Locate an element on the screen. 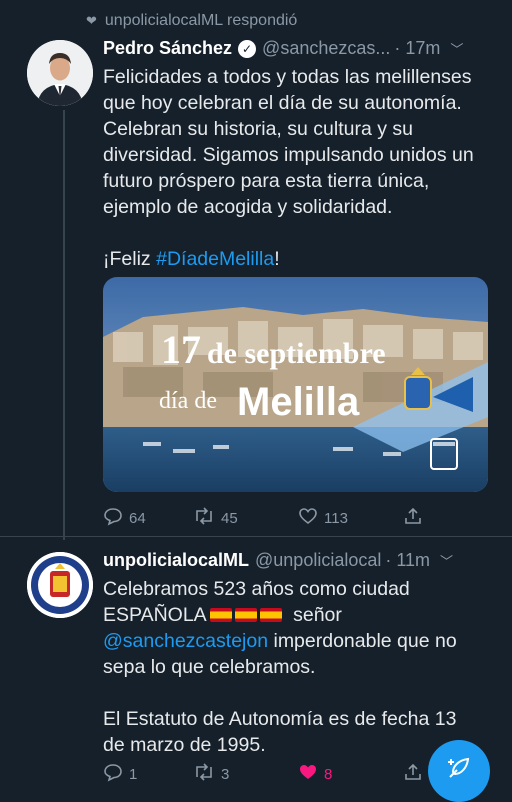 This screenshot has height=802, width=512. tweet-closing: ¡Feliz #DíadeMelilla! is located at coordinates (191, 259).